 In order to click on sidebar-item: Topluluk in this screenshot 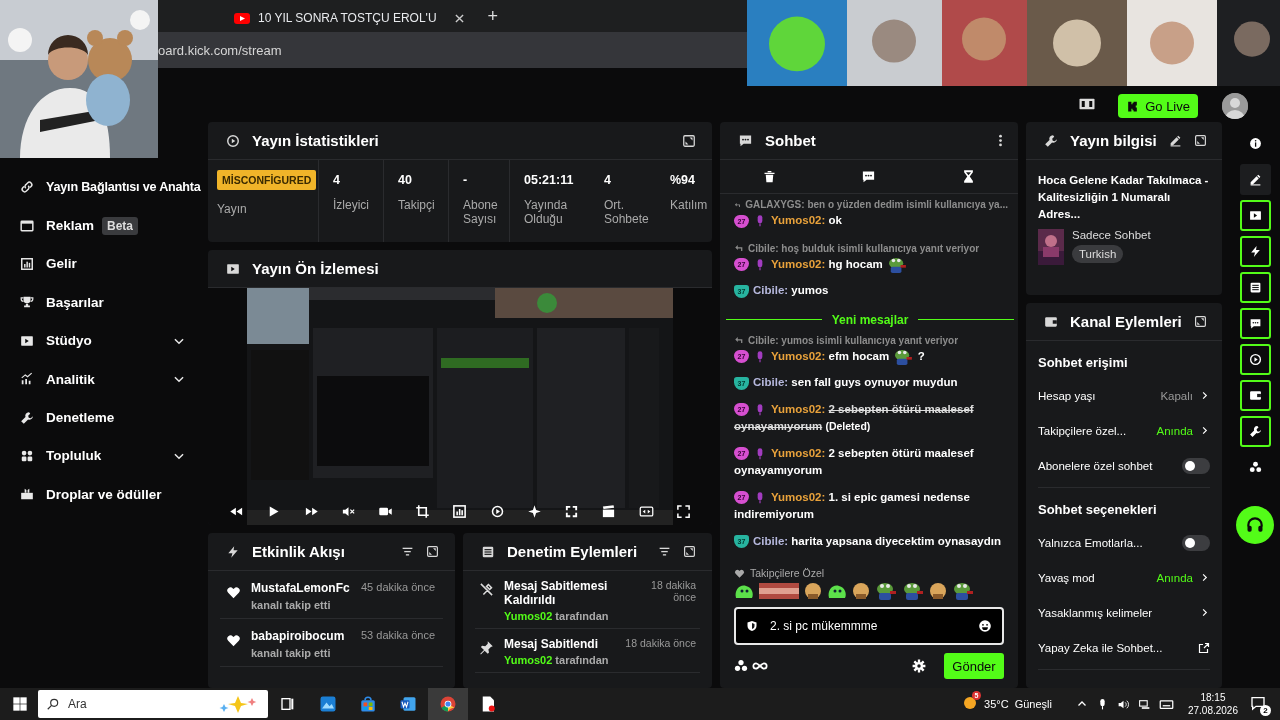, I will do `click(74, 456)`.